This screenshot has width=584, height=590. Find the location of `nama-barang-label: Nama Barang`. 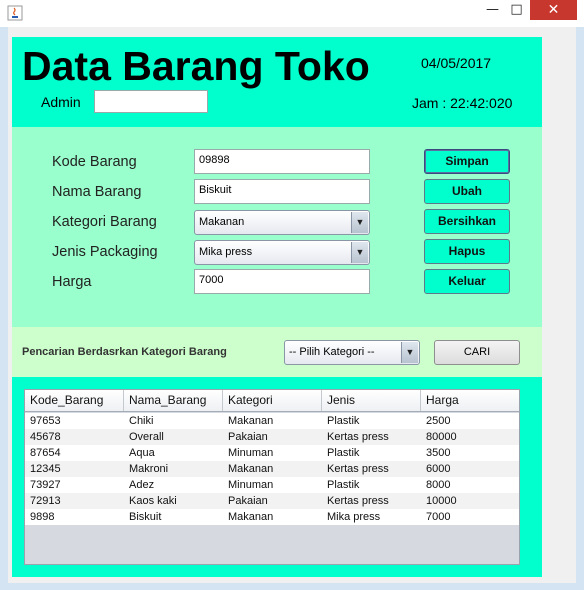

nama-barang-label: Nama Barang is located at coordinates (97, 192).